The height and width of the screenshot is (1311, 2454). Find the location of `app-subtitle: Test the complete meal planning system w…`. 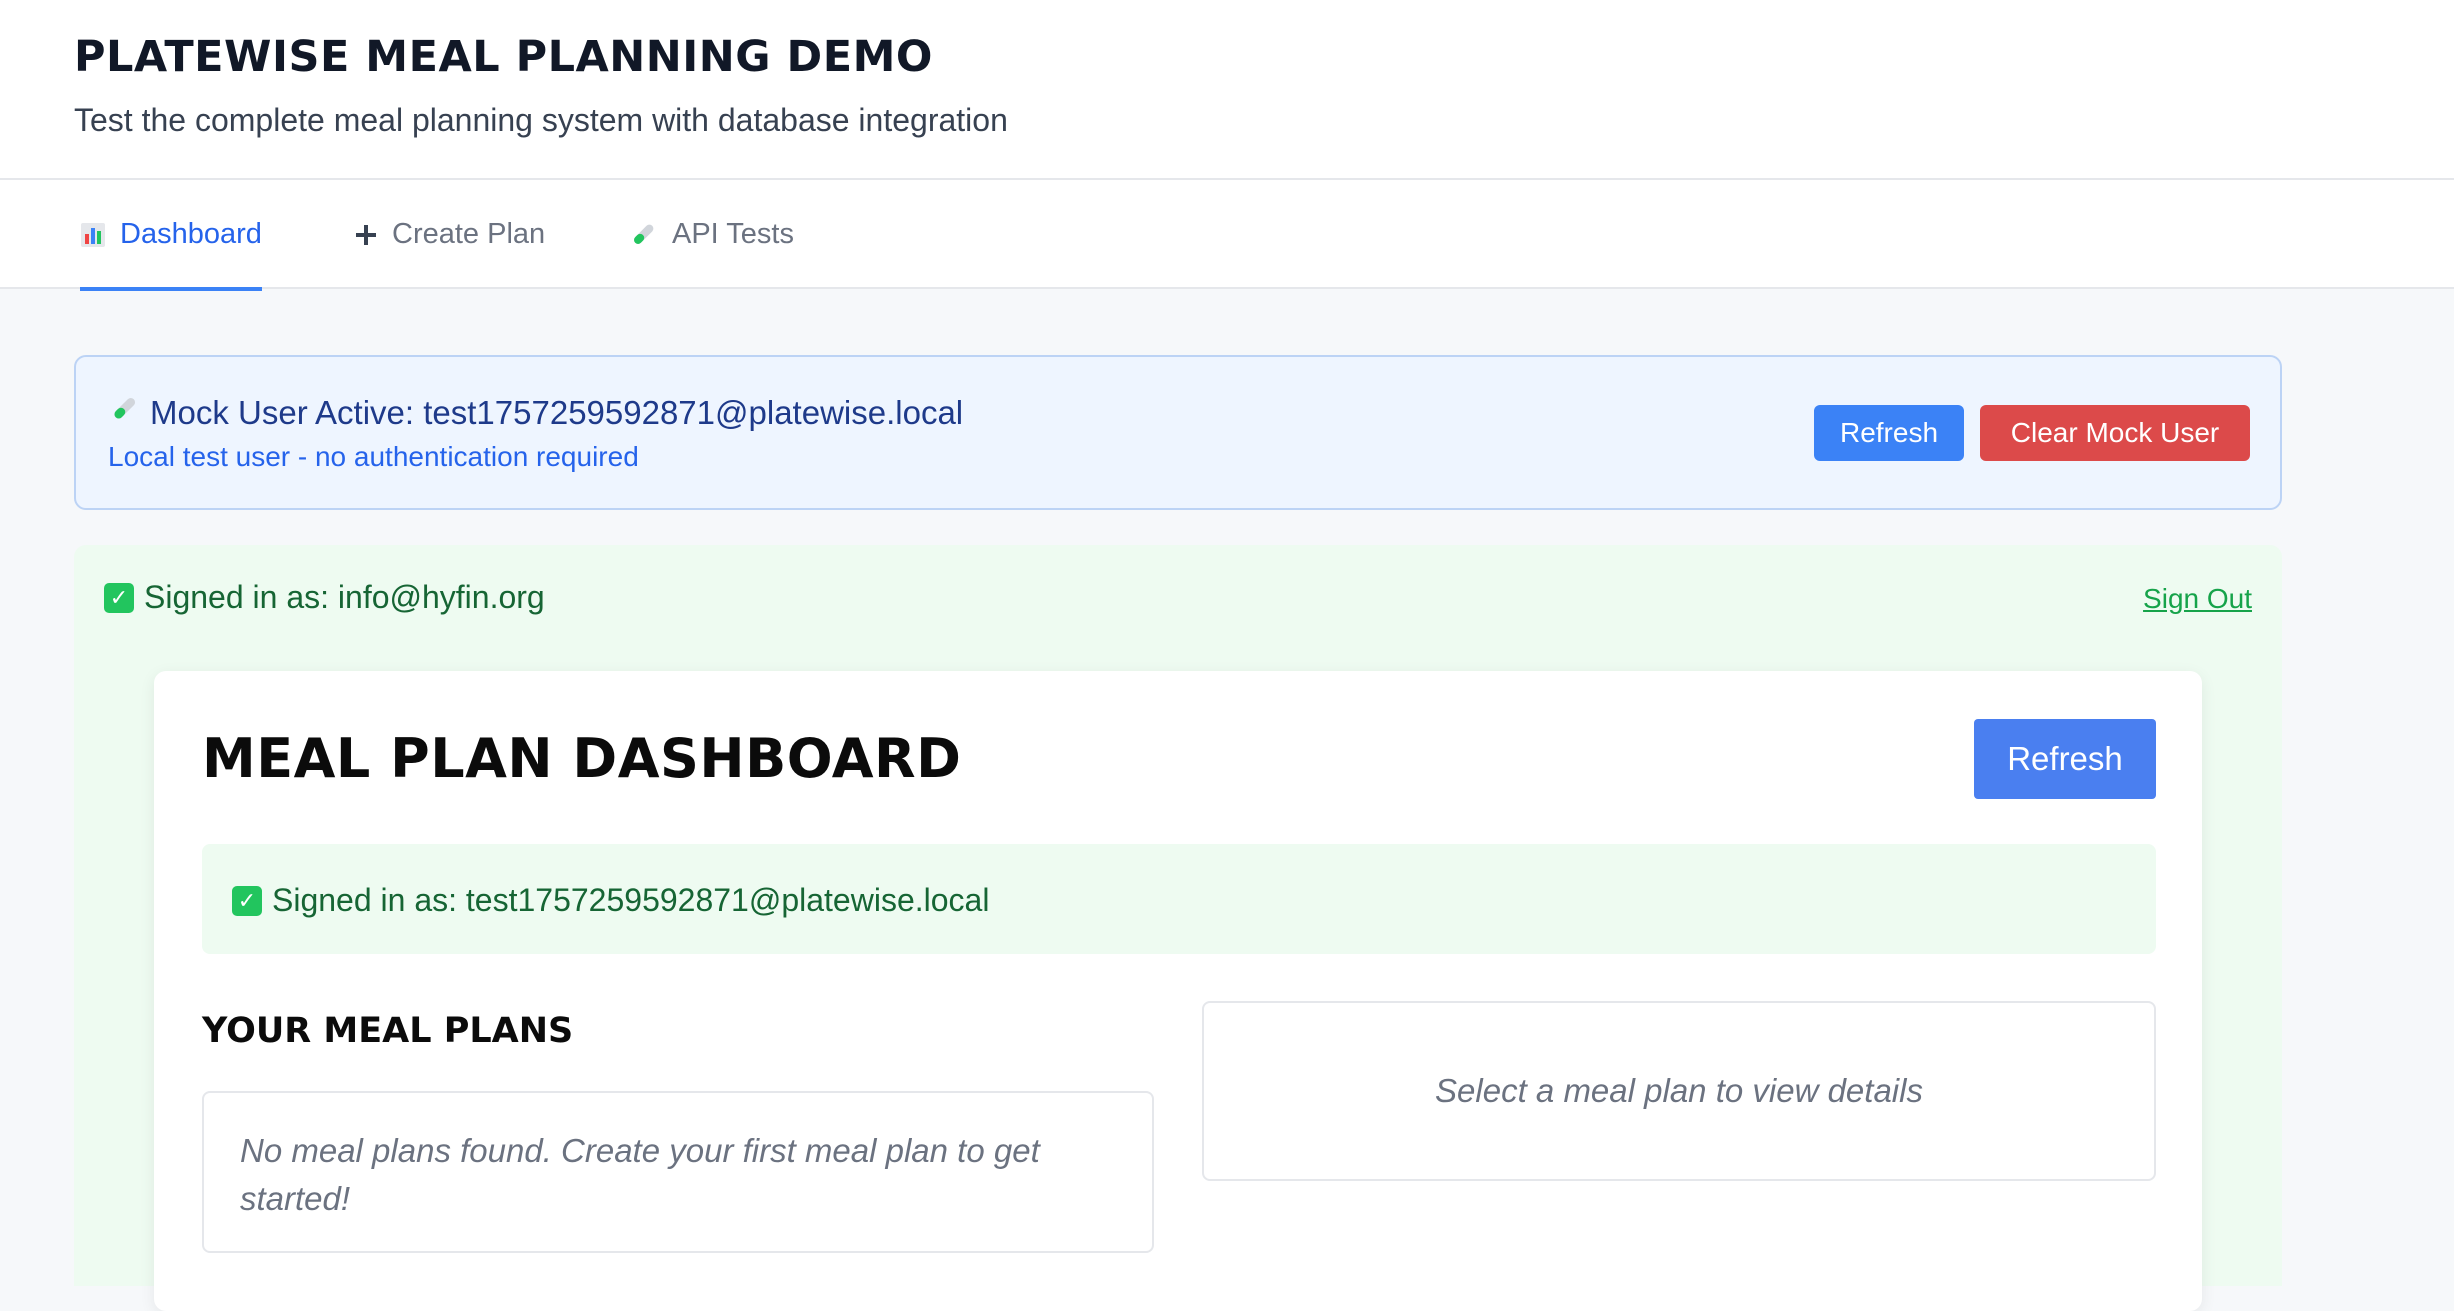

app-subtitle: Test the complete meal planning system w… is located at coordinates (541, 120).